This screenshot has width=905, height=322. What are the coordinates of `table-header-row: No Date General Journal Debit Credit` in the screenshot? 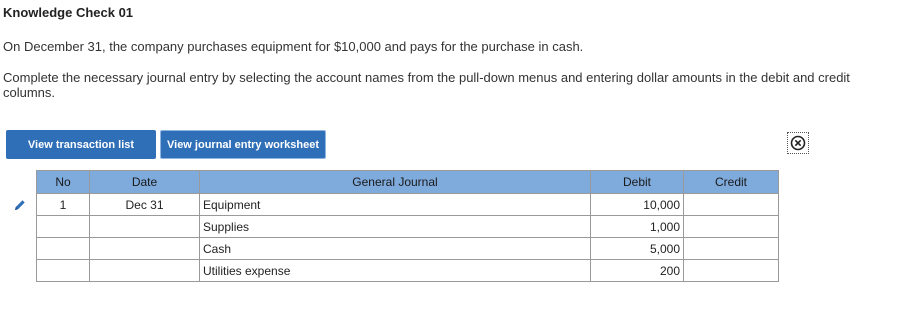 It's located at (392, 182).